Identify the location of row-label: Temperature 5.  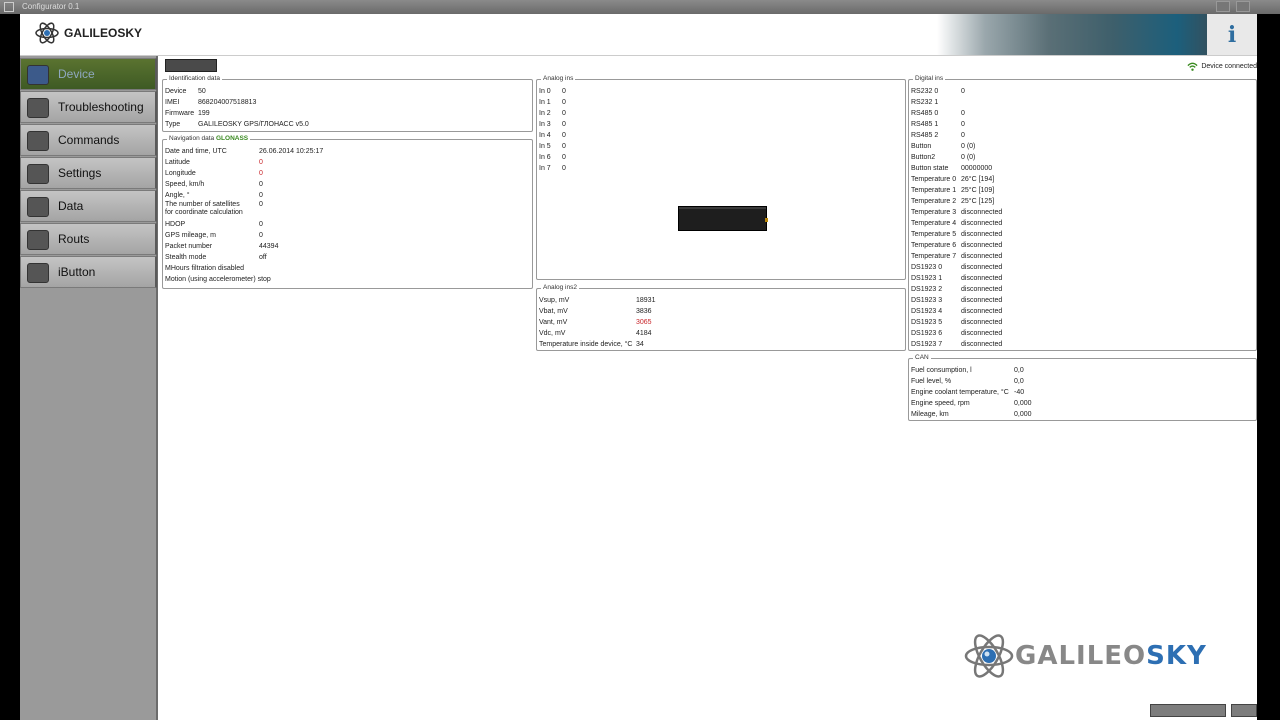
(934, 234).